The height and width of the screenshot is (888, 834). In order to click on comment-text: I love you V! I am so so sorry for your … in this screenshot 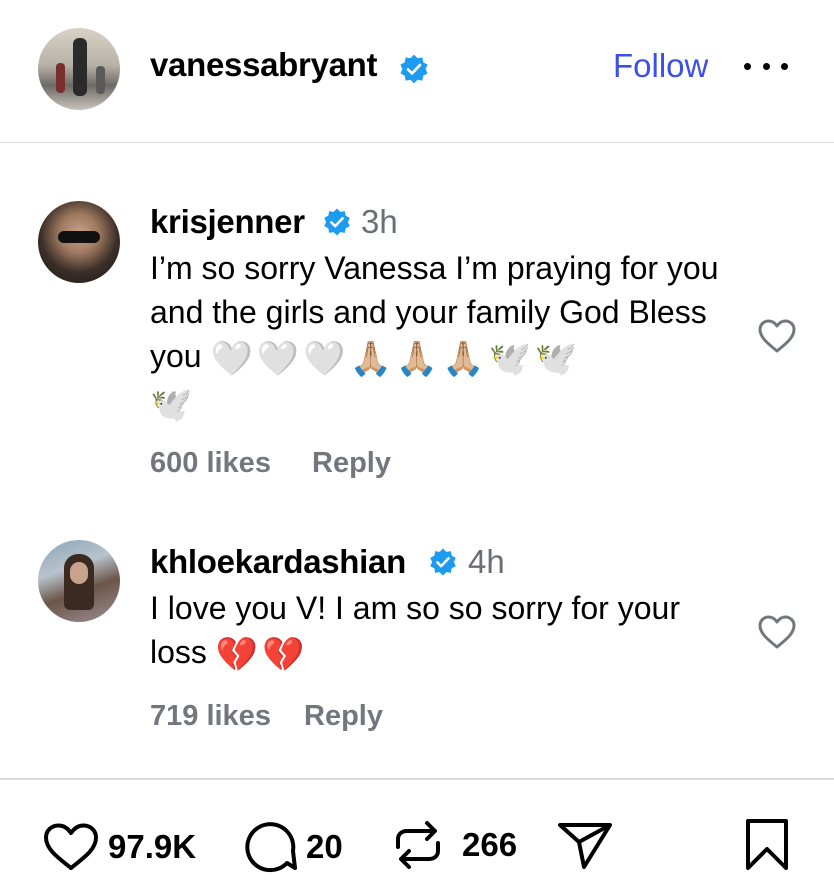, I will do `click(440, 631)`.